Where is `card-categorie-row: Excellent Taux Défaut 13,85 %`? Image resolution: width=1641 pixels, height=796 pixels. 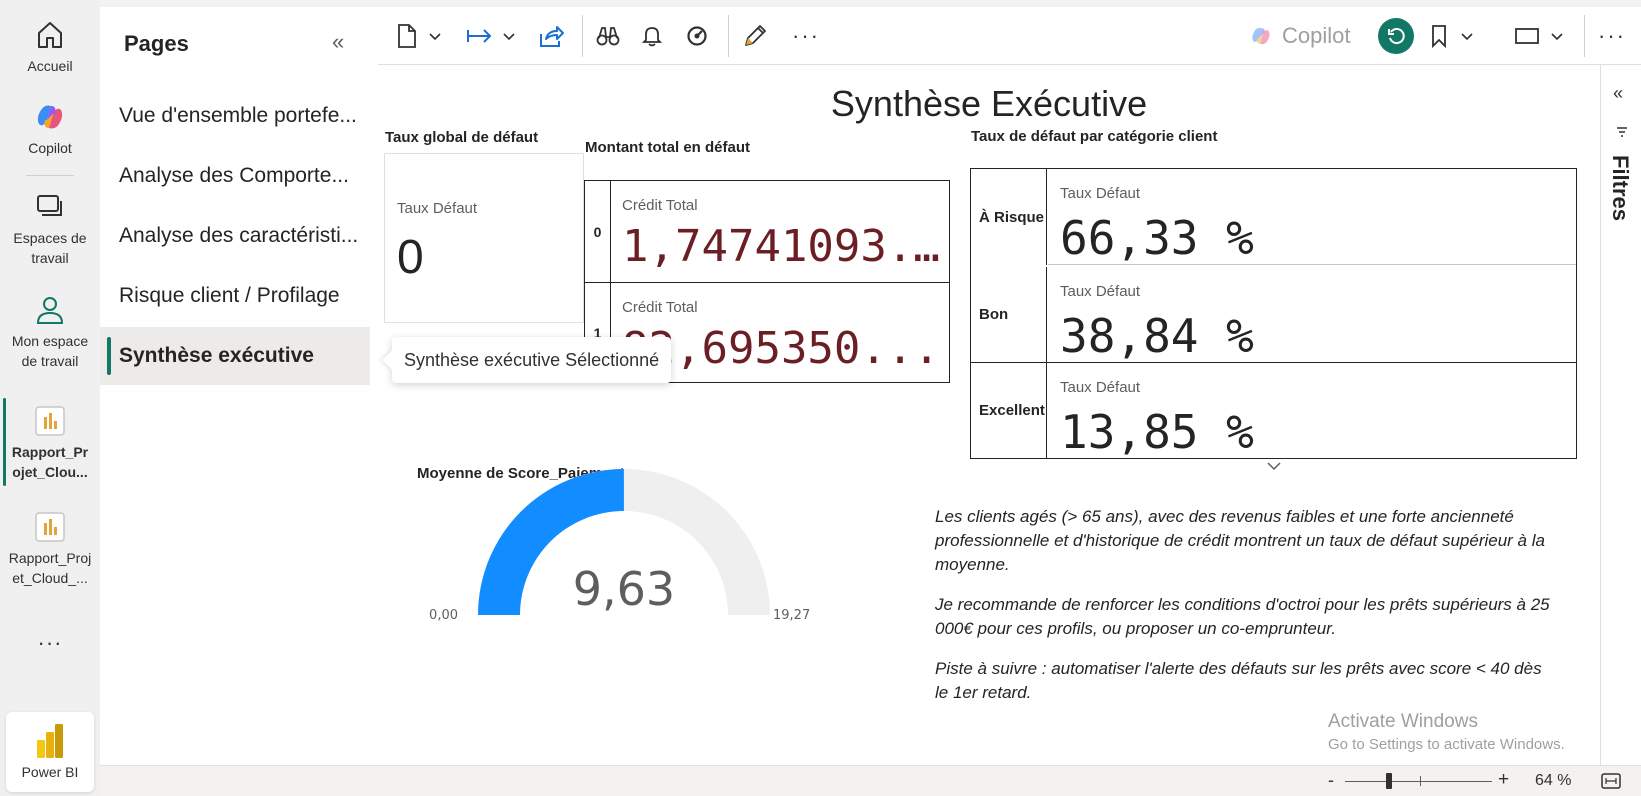 card-categorie-row: Excellent Taux Défaut 13,85 % is located at coordinates (1273, 410).